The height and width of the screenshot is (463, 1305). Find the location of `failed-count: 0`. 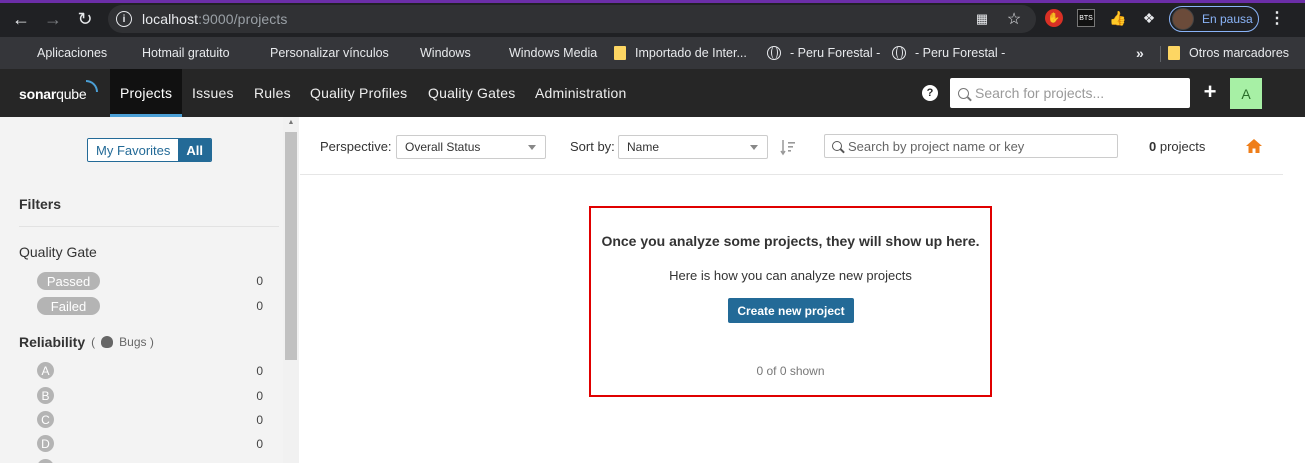

failed-count: 0 is located at coordinates (259, 306).